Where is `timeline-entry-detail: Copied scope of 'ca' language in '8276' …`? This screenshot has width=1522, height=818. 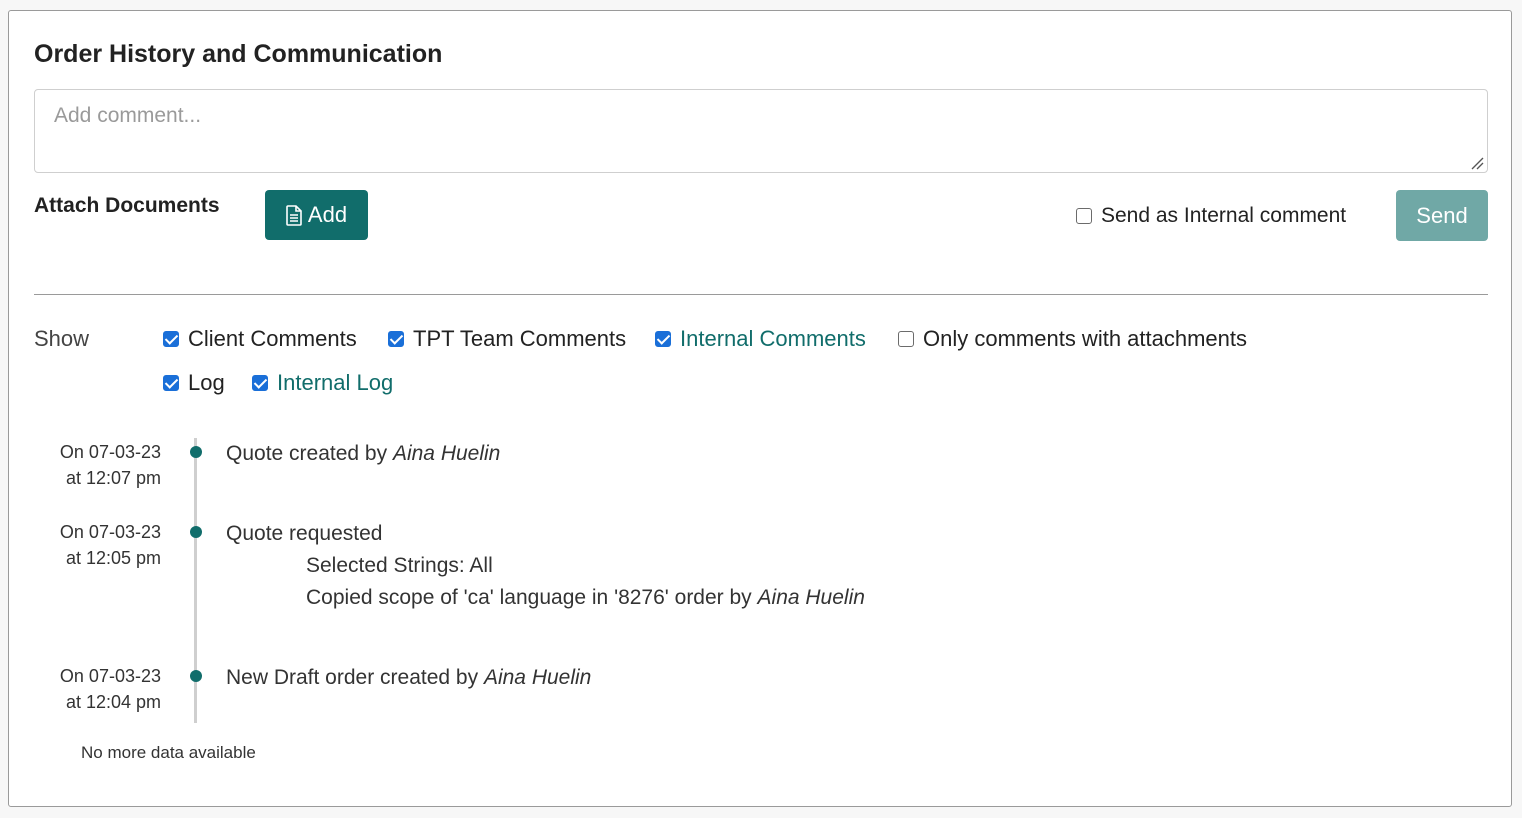 timeline-entry-detail: Copied scope of 'ca' language in '8276' … is located at coordinates (585, 598).